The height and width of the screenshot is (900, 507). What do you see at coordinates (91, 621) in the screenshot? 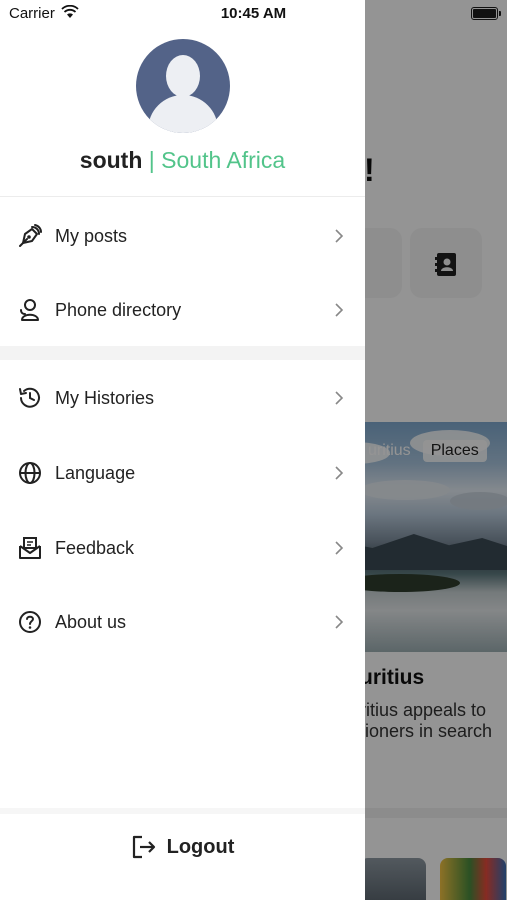
I see `menu-item-label: About us` at bounding box center [91, 621].